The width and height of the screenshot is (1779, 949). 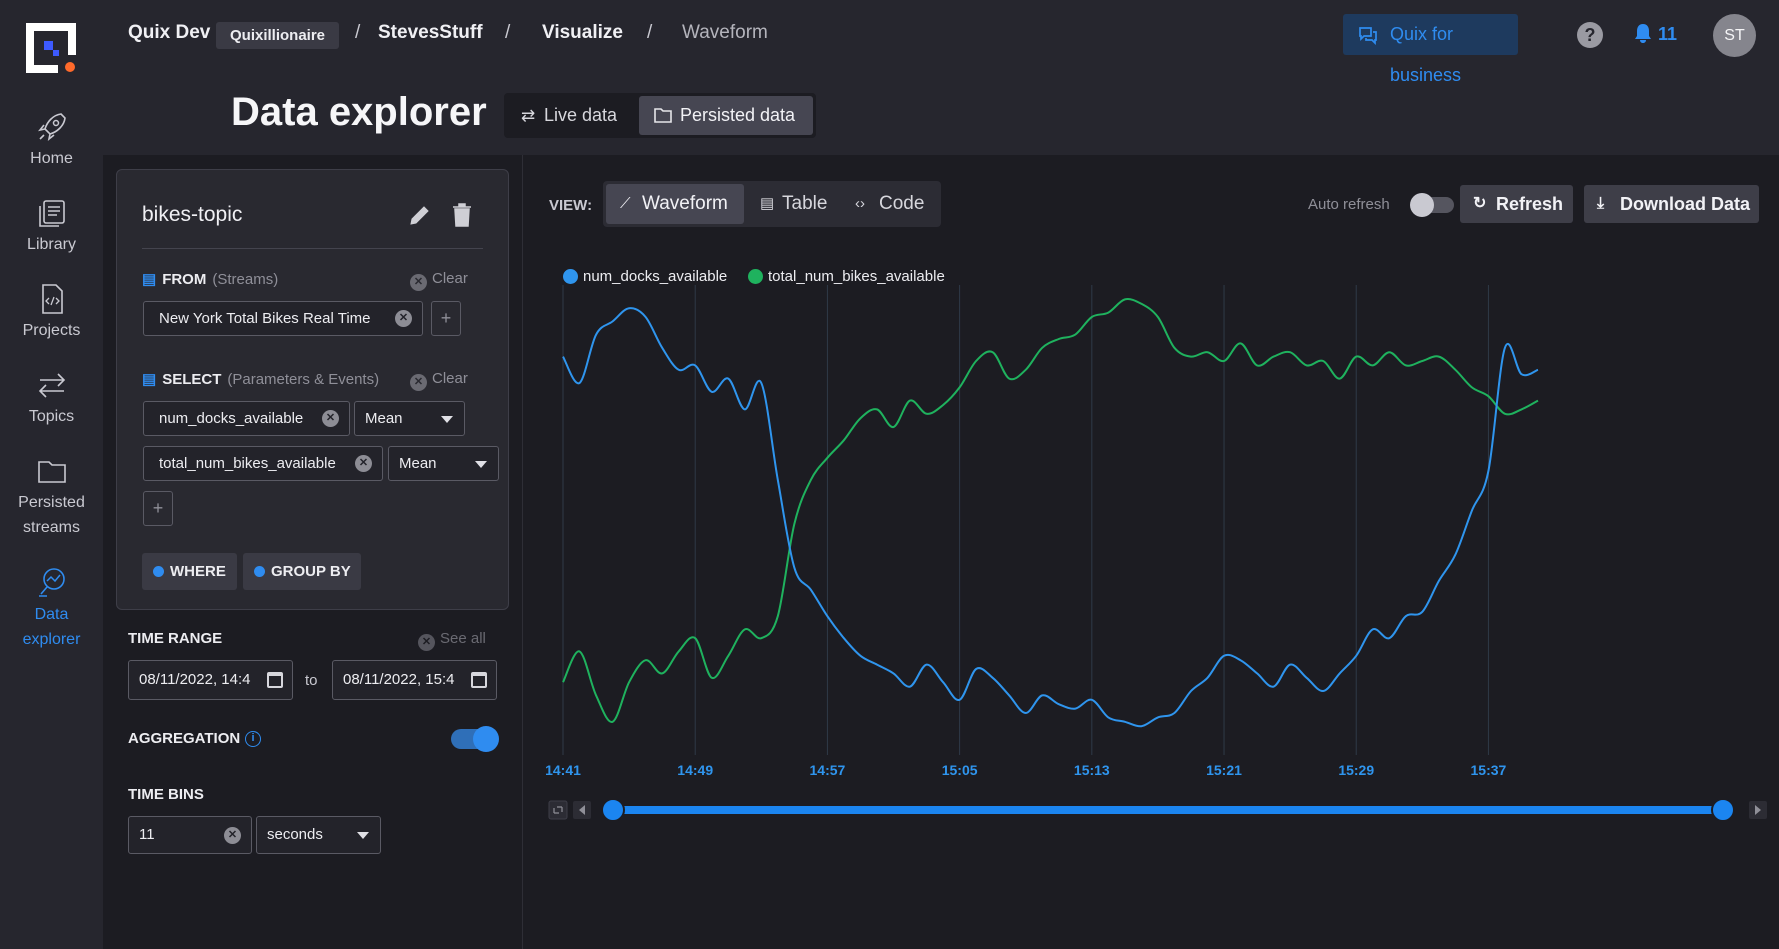 What do you see at coordinates (613, 810) in the screenshot?
I see `scroll-handle-left` at bounding box center [613, 810].